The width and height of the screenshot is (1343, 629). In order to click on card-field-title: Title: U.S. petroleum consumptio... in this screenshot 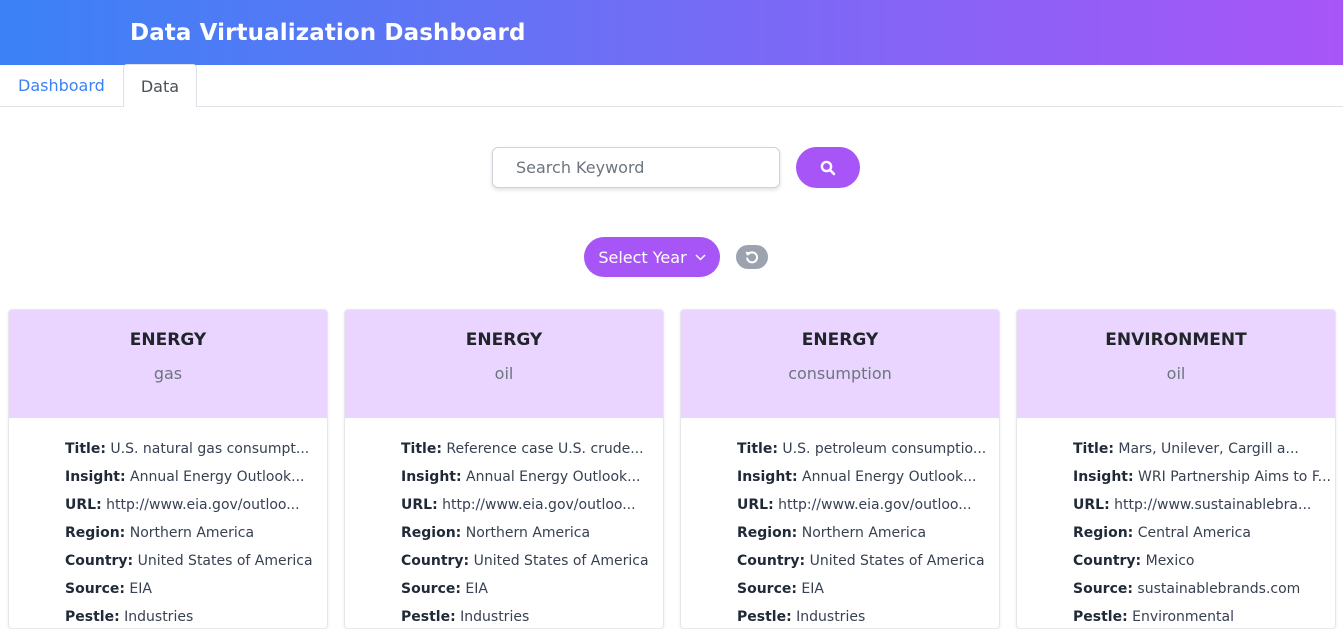, I will do `click(862, 449)`.